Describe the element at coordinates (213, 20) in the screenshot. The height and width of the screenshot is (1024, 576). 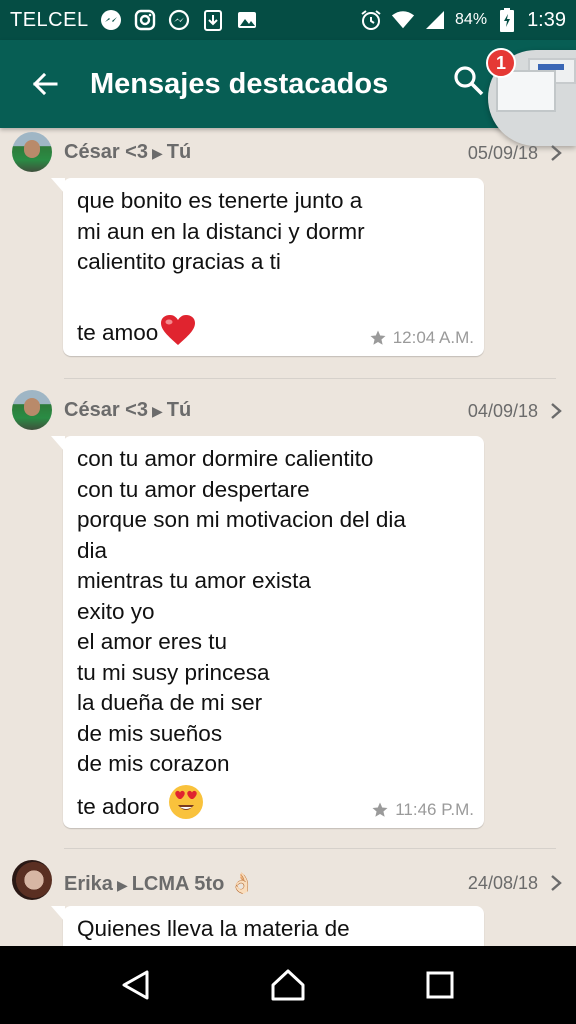
I see `download-icon` at that location.